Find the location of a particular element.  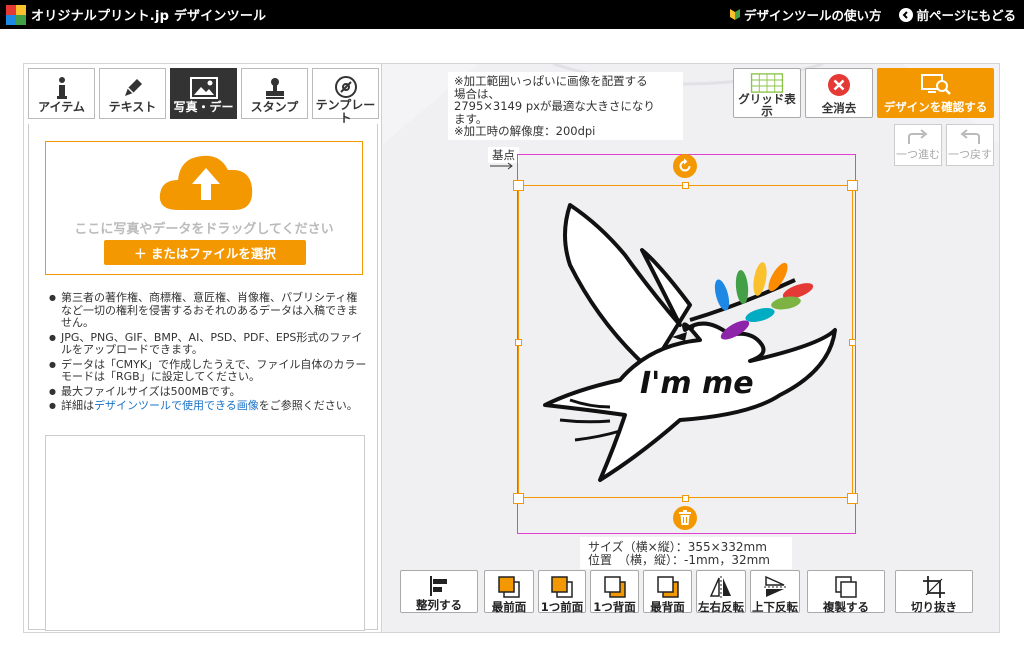

how-to-link: デザインツールの使い方 is located at coordinates (805, 14).